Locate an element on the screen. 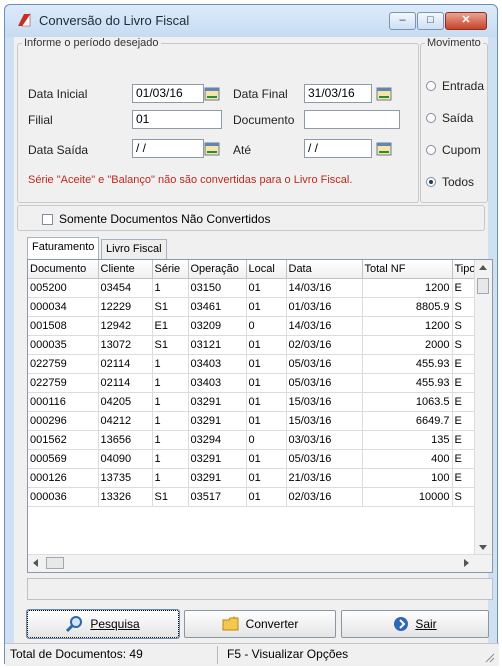 This screenshot has width=502, height=668. col-header-data: Data is located at coordinates (324, 269).